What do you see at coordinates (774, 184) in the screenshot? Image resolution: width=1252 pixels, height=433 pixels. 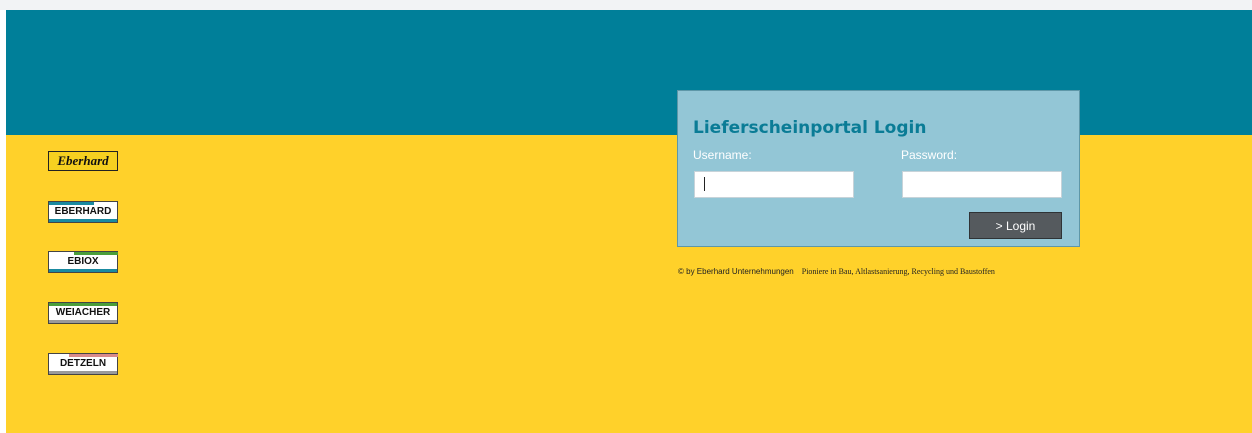 I see `username-input` at bounding box center [774, 184].